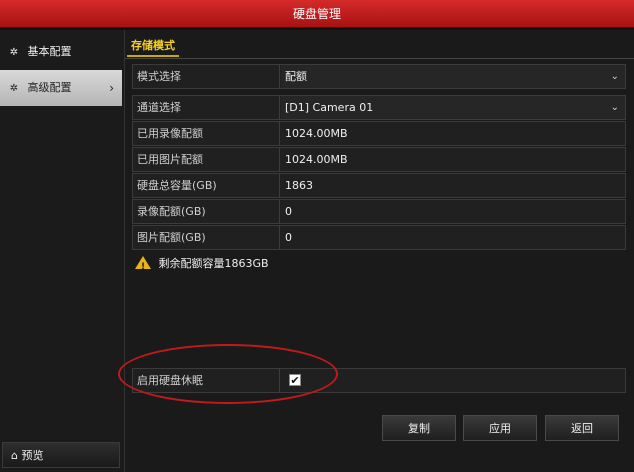 Image resolution: width=634 pixels, height=472 pixels. I want to click on sidebar-item-label: 基本配置, so click(49, 51).